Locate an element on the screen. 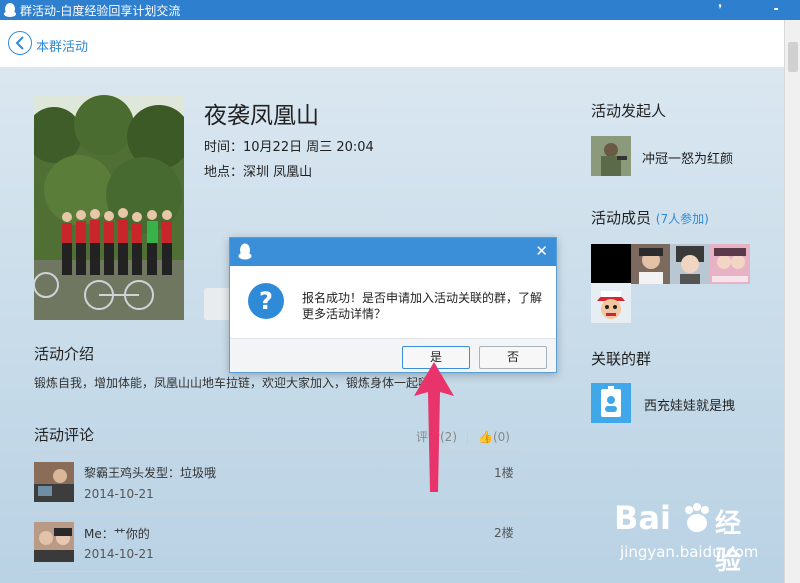  group-avatar is located at coordinates (611, 403).